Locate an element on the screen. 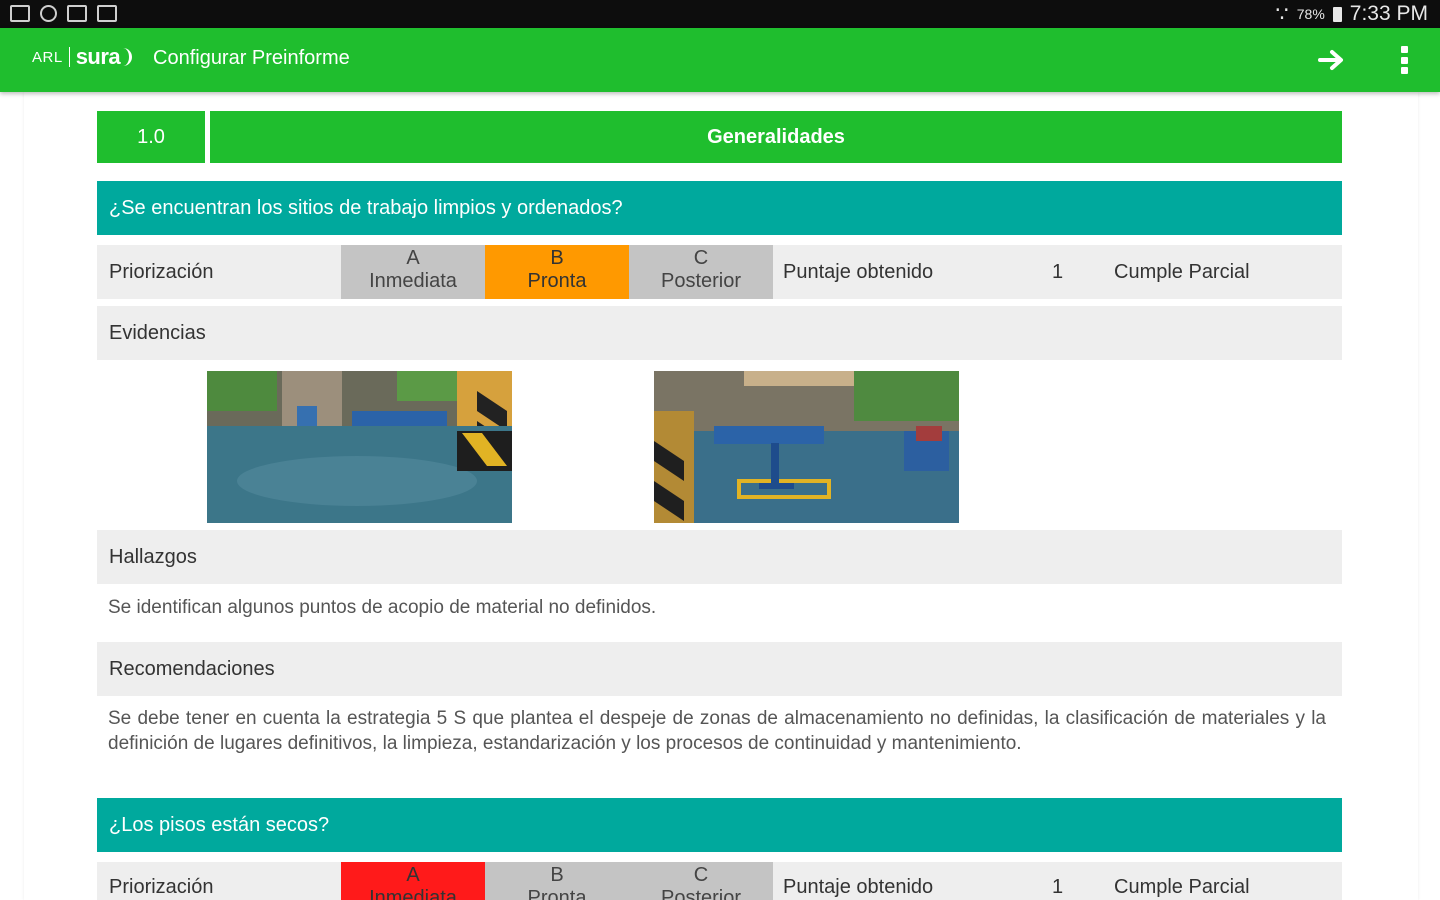  logo-swoosh-icon is located at coordinates (127, 57).